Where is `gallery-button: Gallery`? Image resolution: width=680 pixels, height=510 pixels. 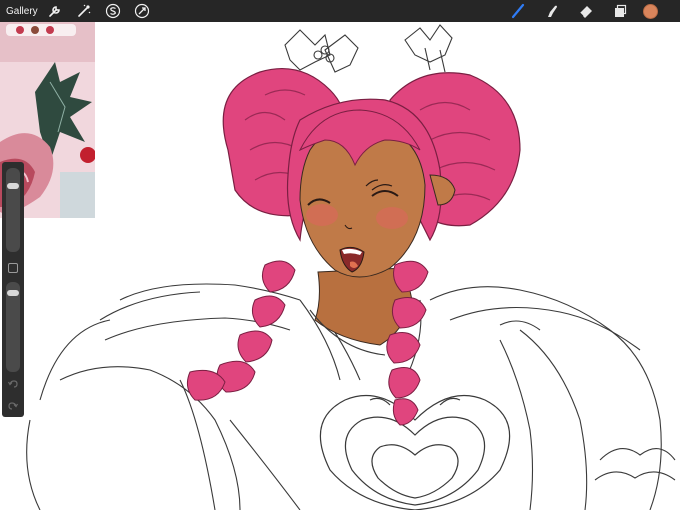
gallery-button: Gallery is located at coordinates (22, 11).